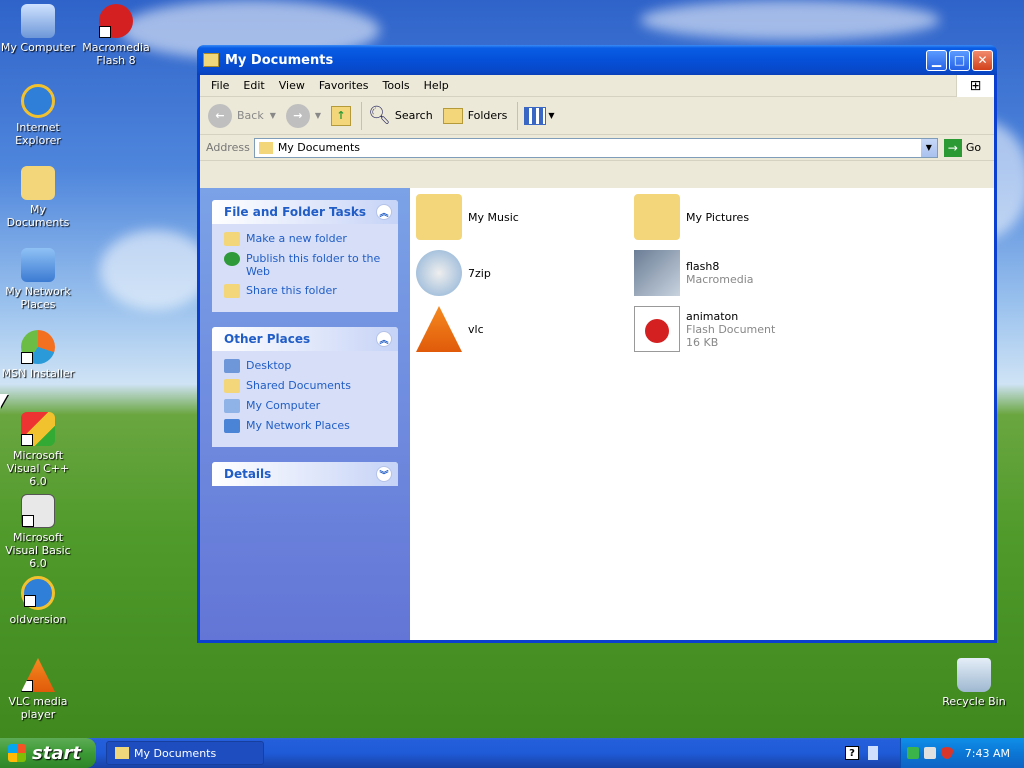 The width and height of the screenshot is (1024, 768). What do you see at coordinates (232, 291) in the screenshot?
I see `share-folder-icon` at bounding box center [232, 291].